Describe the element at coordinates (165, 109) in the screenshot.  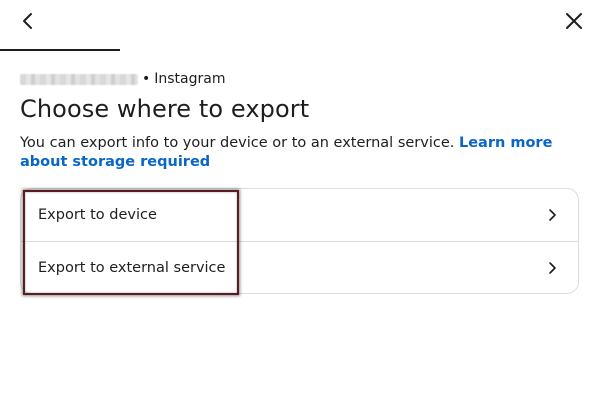
I see `page-title: Choose where to export` at that location.